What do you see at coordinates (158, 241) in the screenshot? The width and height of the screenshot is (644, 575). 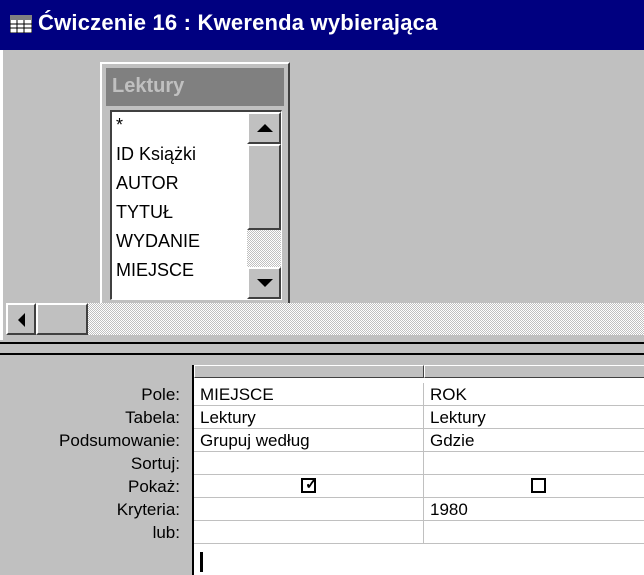 I see `field-list-item: WYDANIE` at bounding box center [158, 241].